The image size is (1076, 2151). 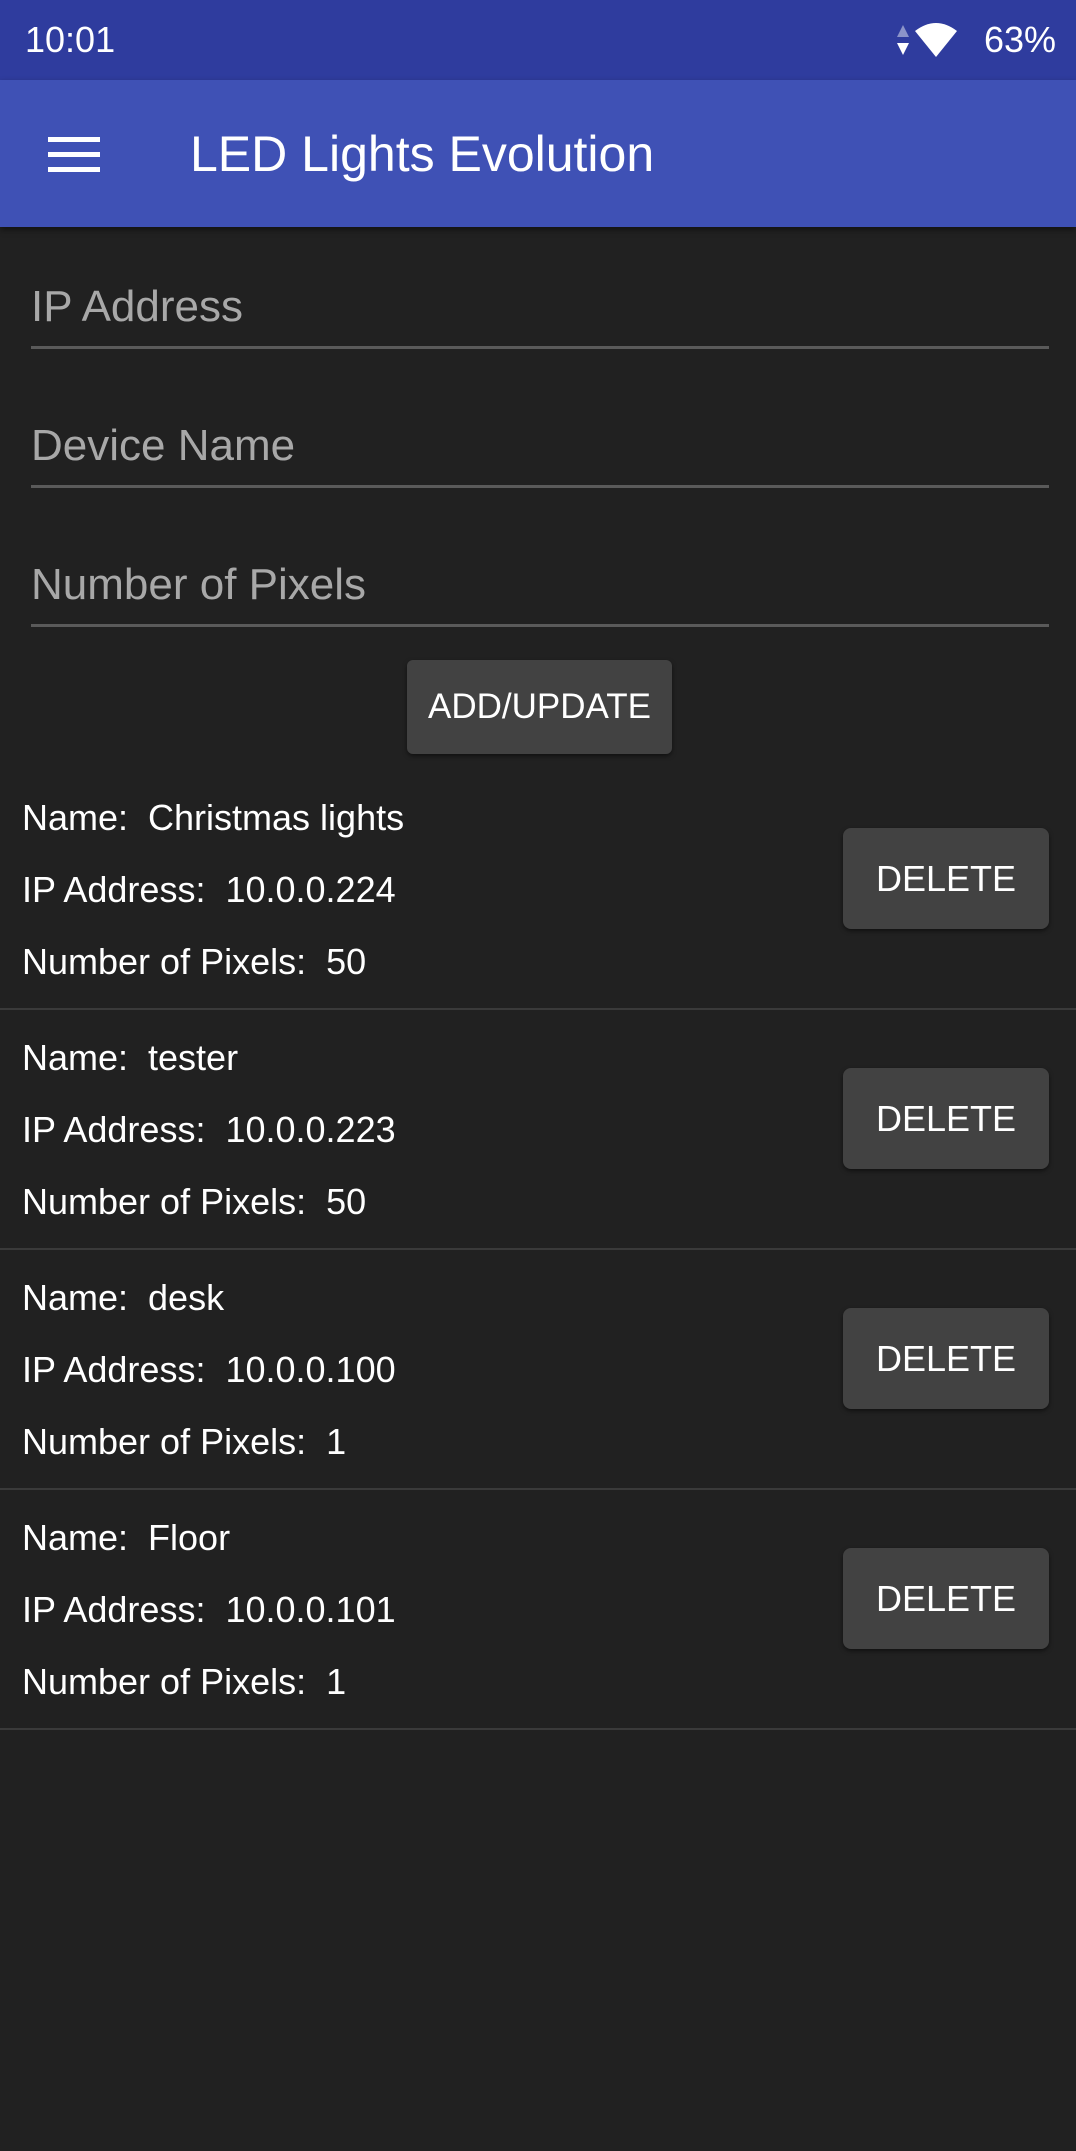 What do you see at coordinates (130, 1058) in the screenshot?
I see `device-name-row: Name: tester` at bounding box center [130, 1058].